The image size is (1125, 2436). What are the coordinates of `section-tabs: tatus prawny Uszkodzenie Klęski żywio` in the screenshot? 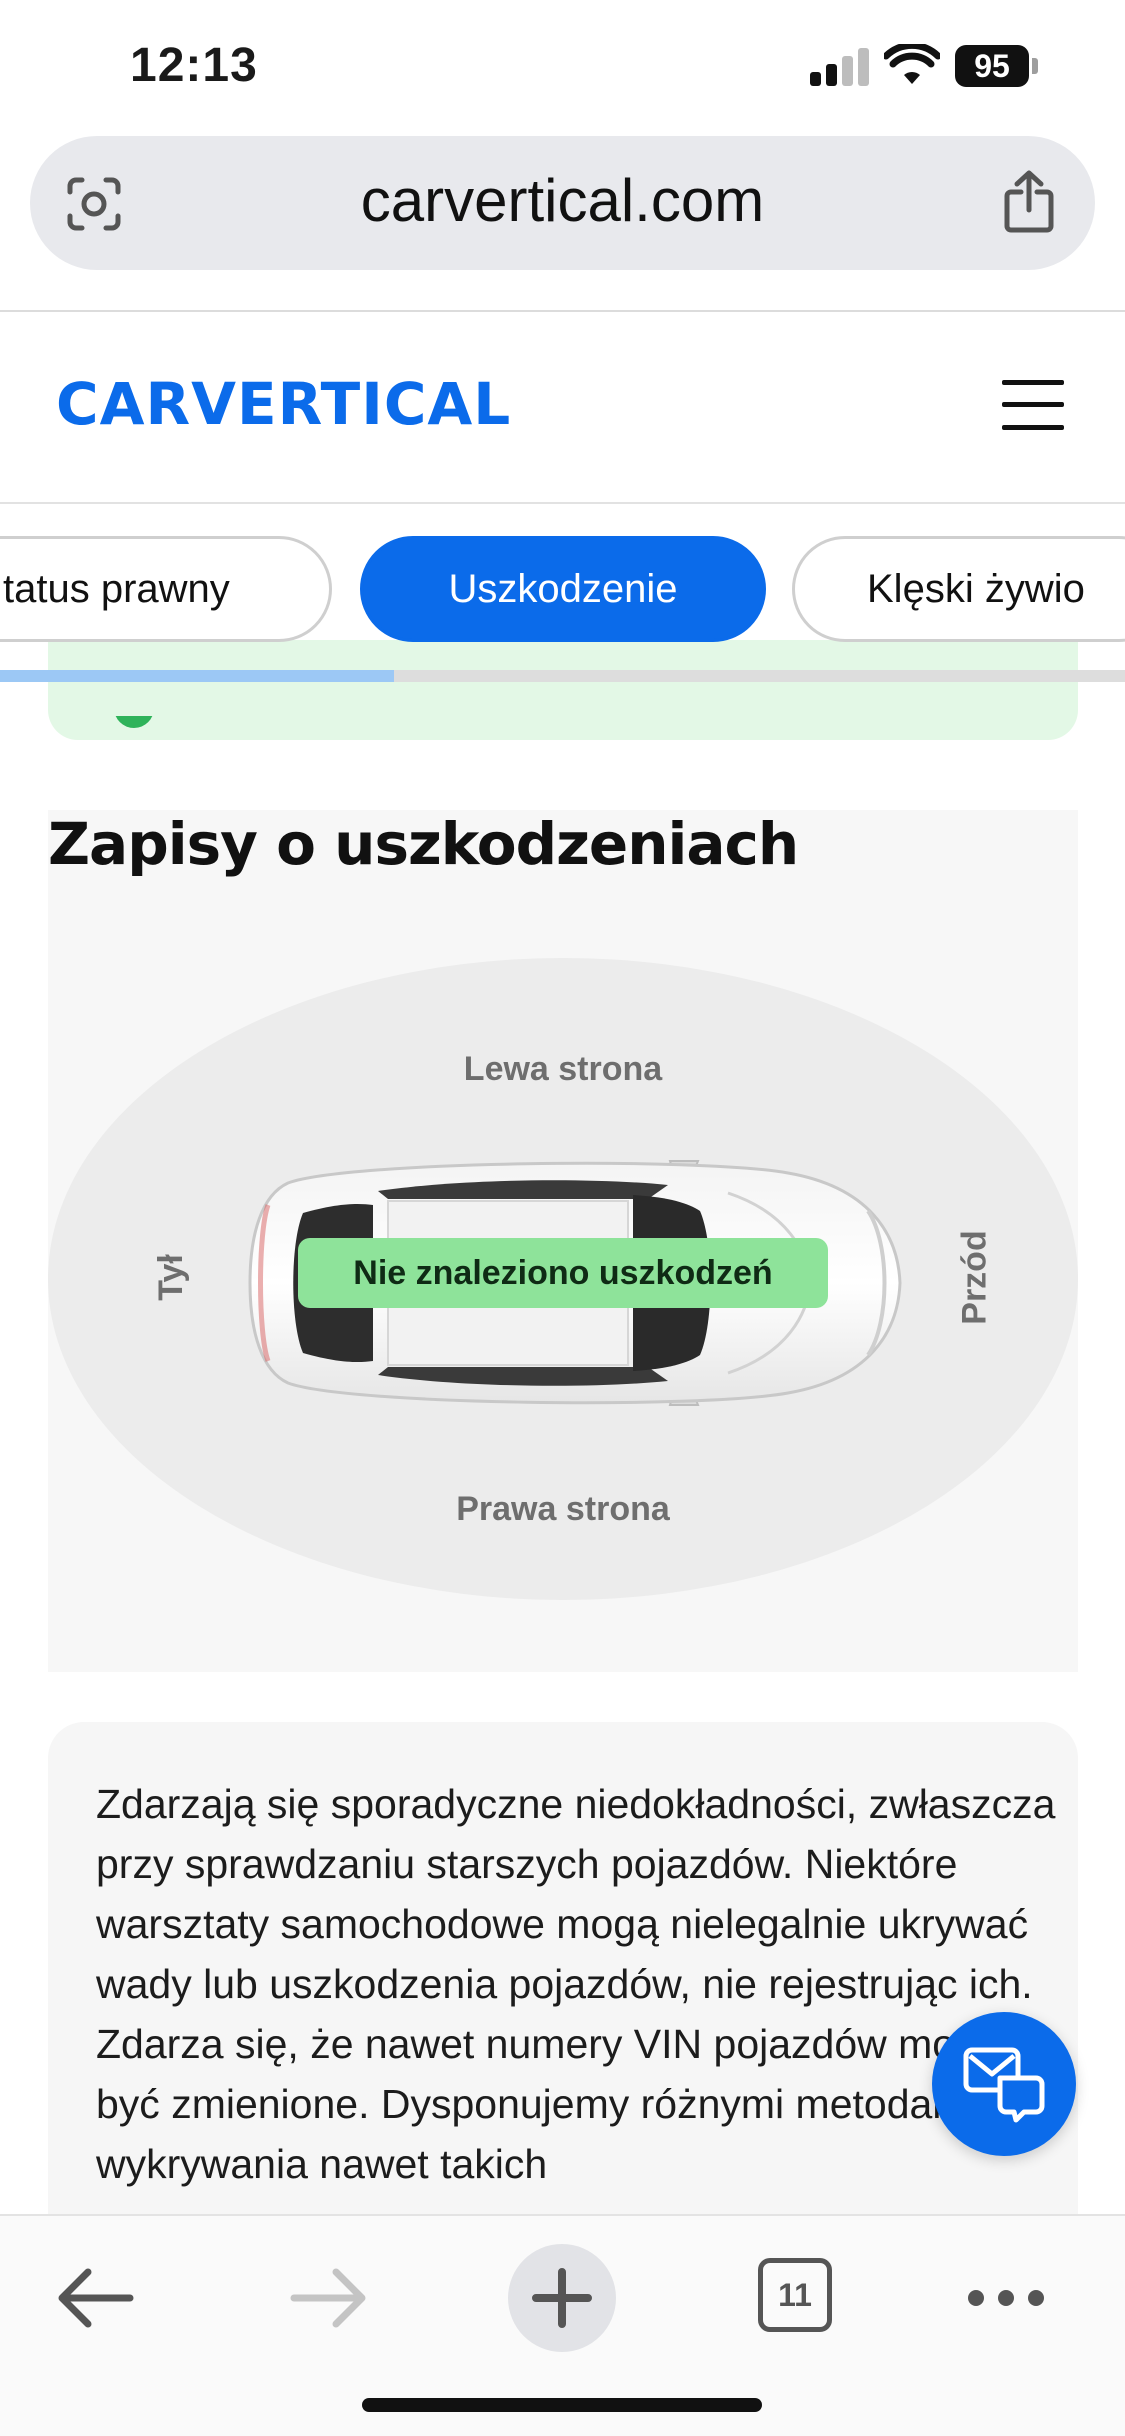 It's located at (562, 588).